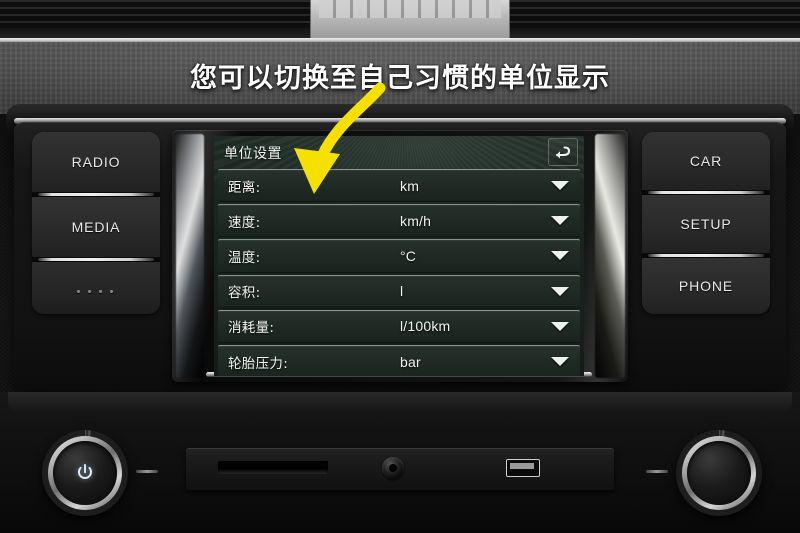  I want to click on media-port-bar, so click(400, 469).